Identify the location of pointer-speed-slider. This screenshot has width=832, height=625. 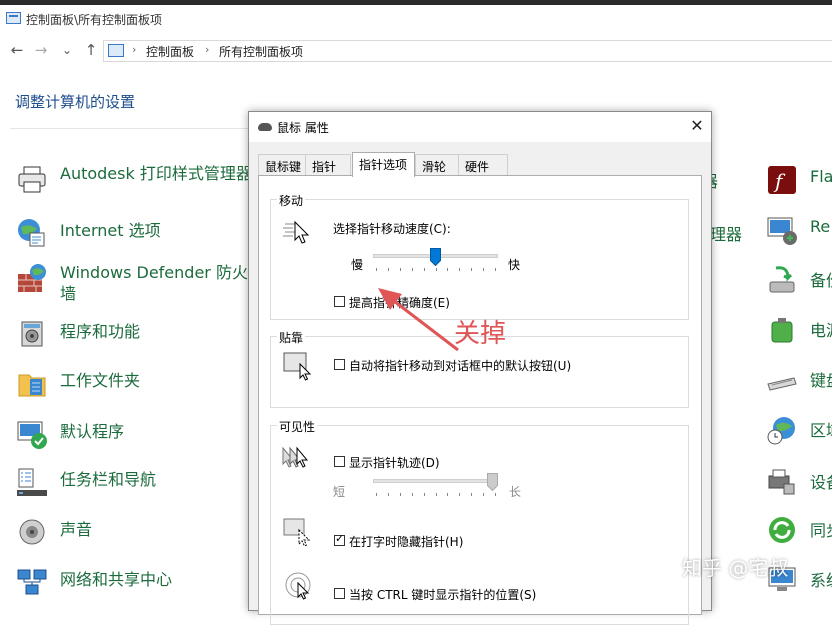
(435, 261).